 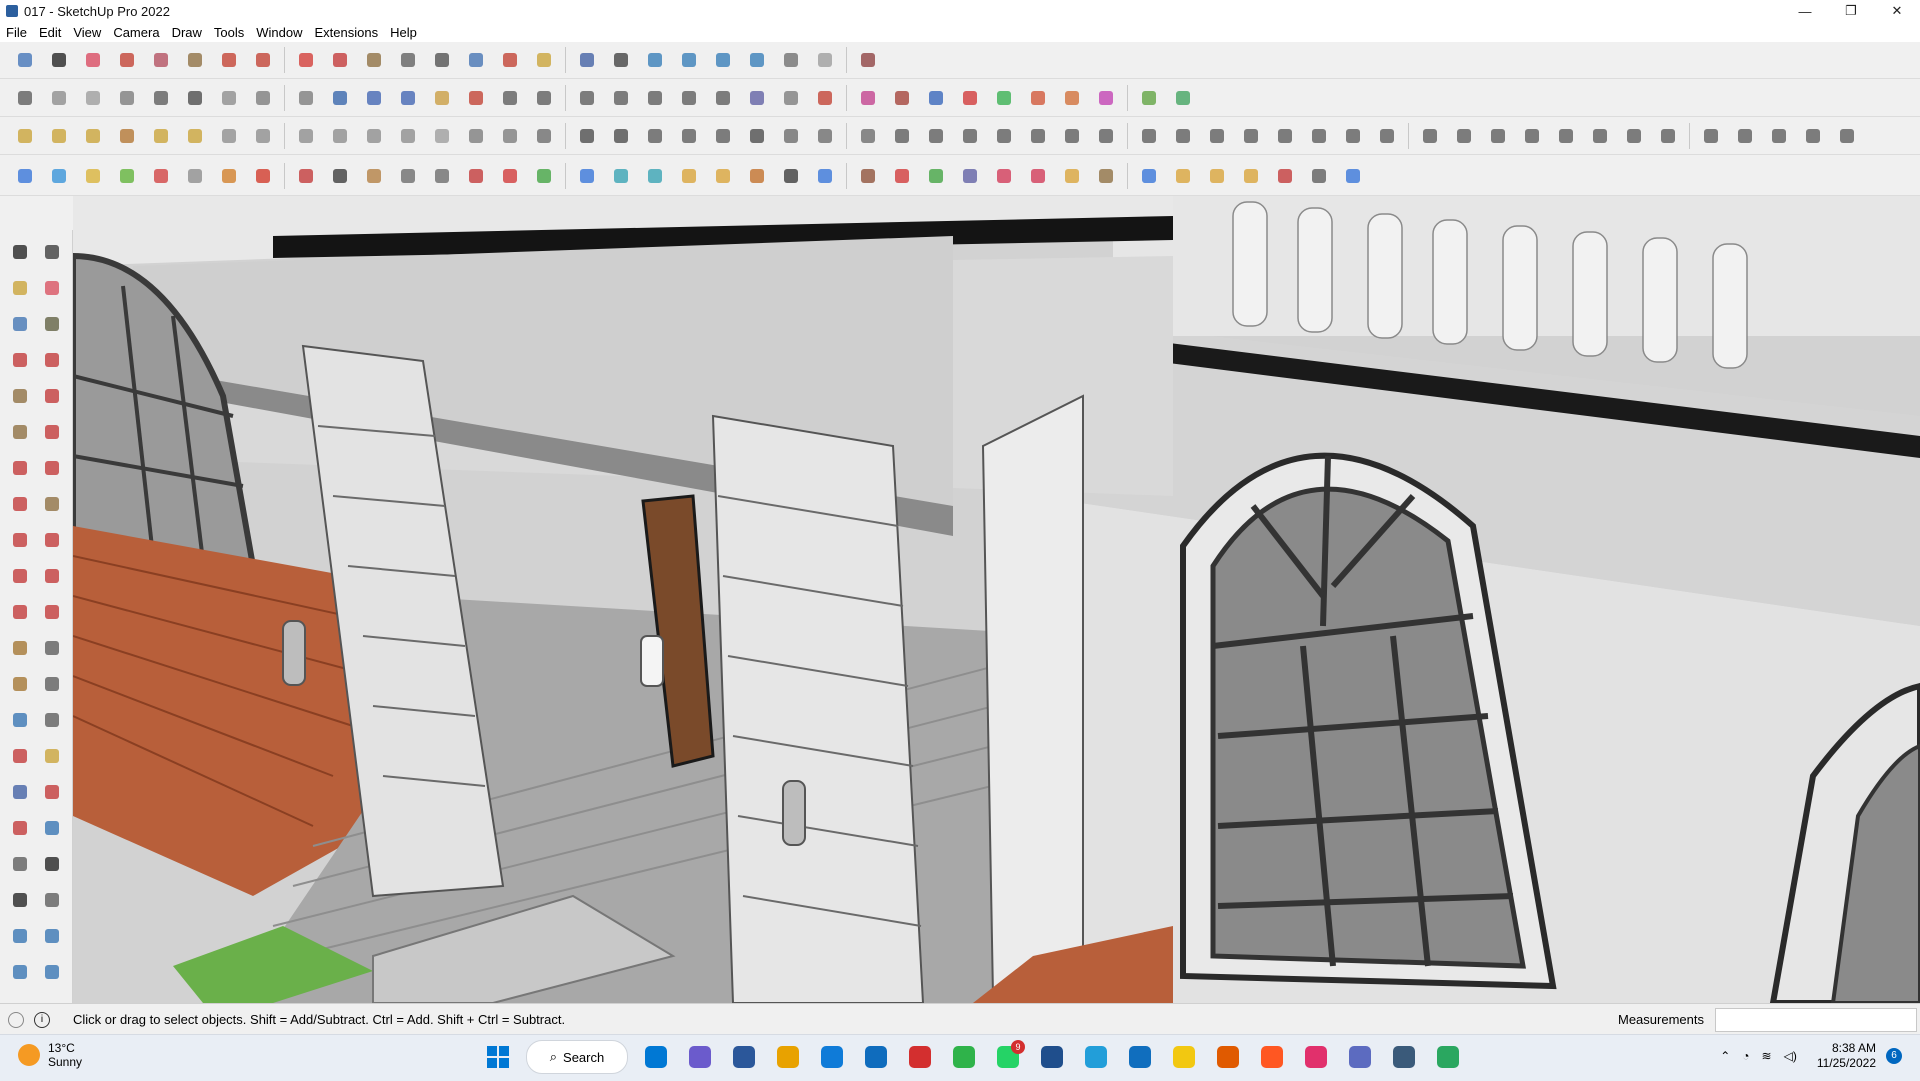 What do you see at coordinates (1813, 136) in the screenshot?
I see `toolbar-row3-tool-52-icon` at bounding box center [1813, 136].